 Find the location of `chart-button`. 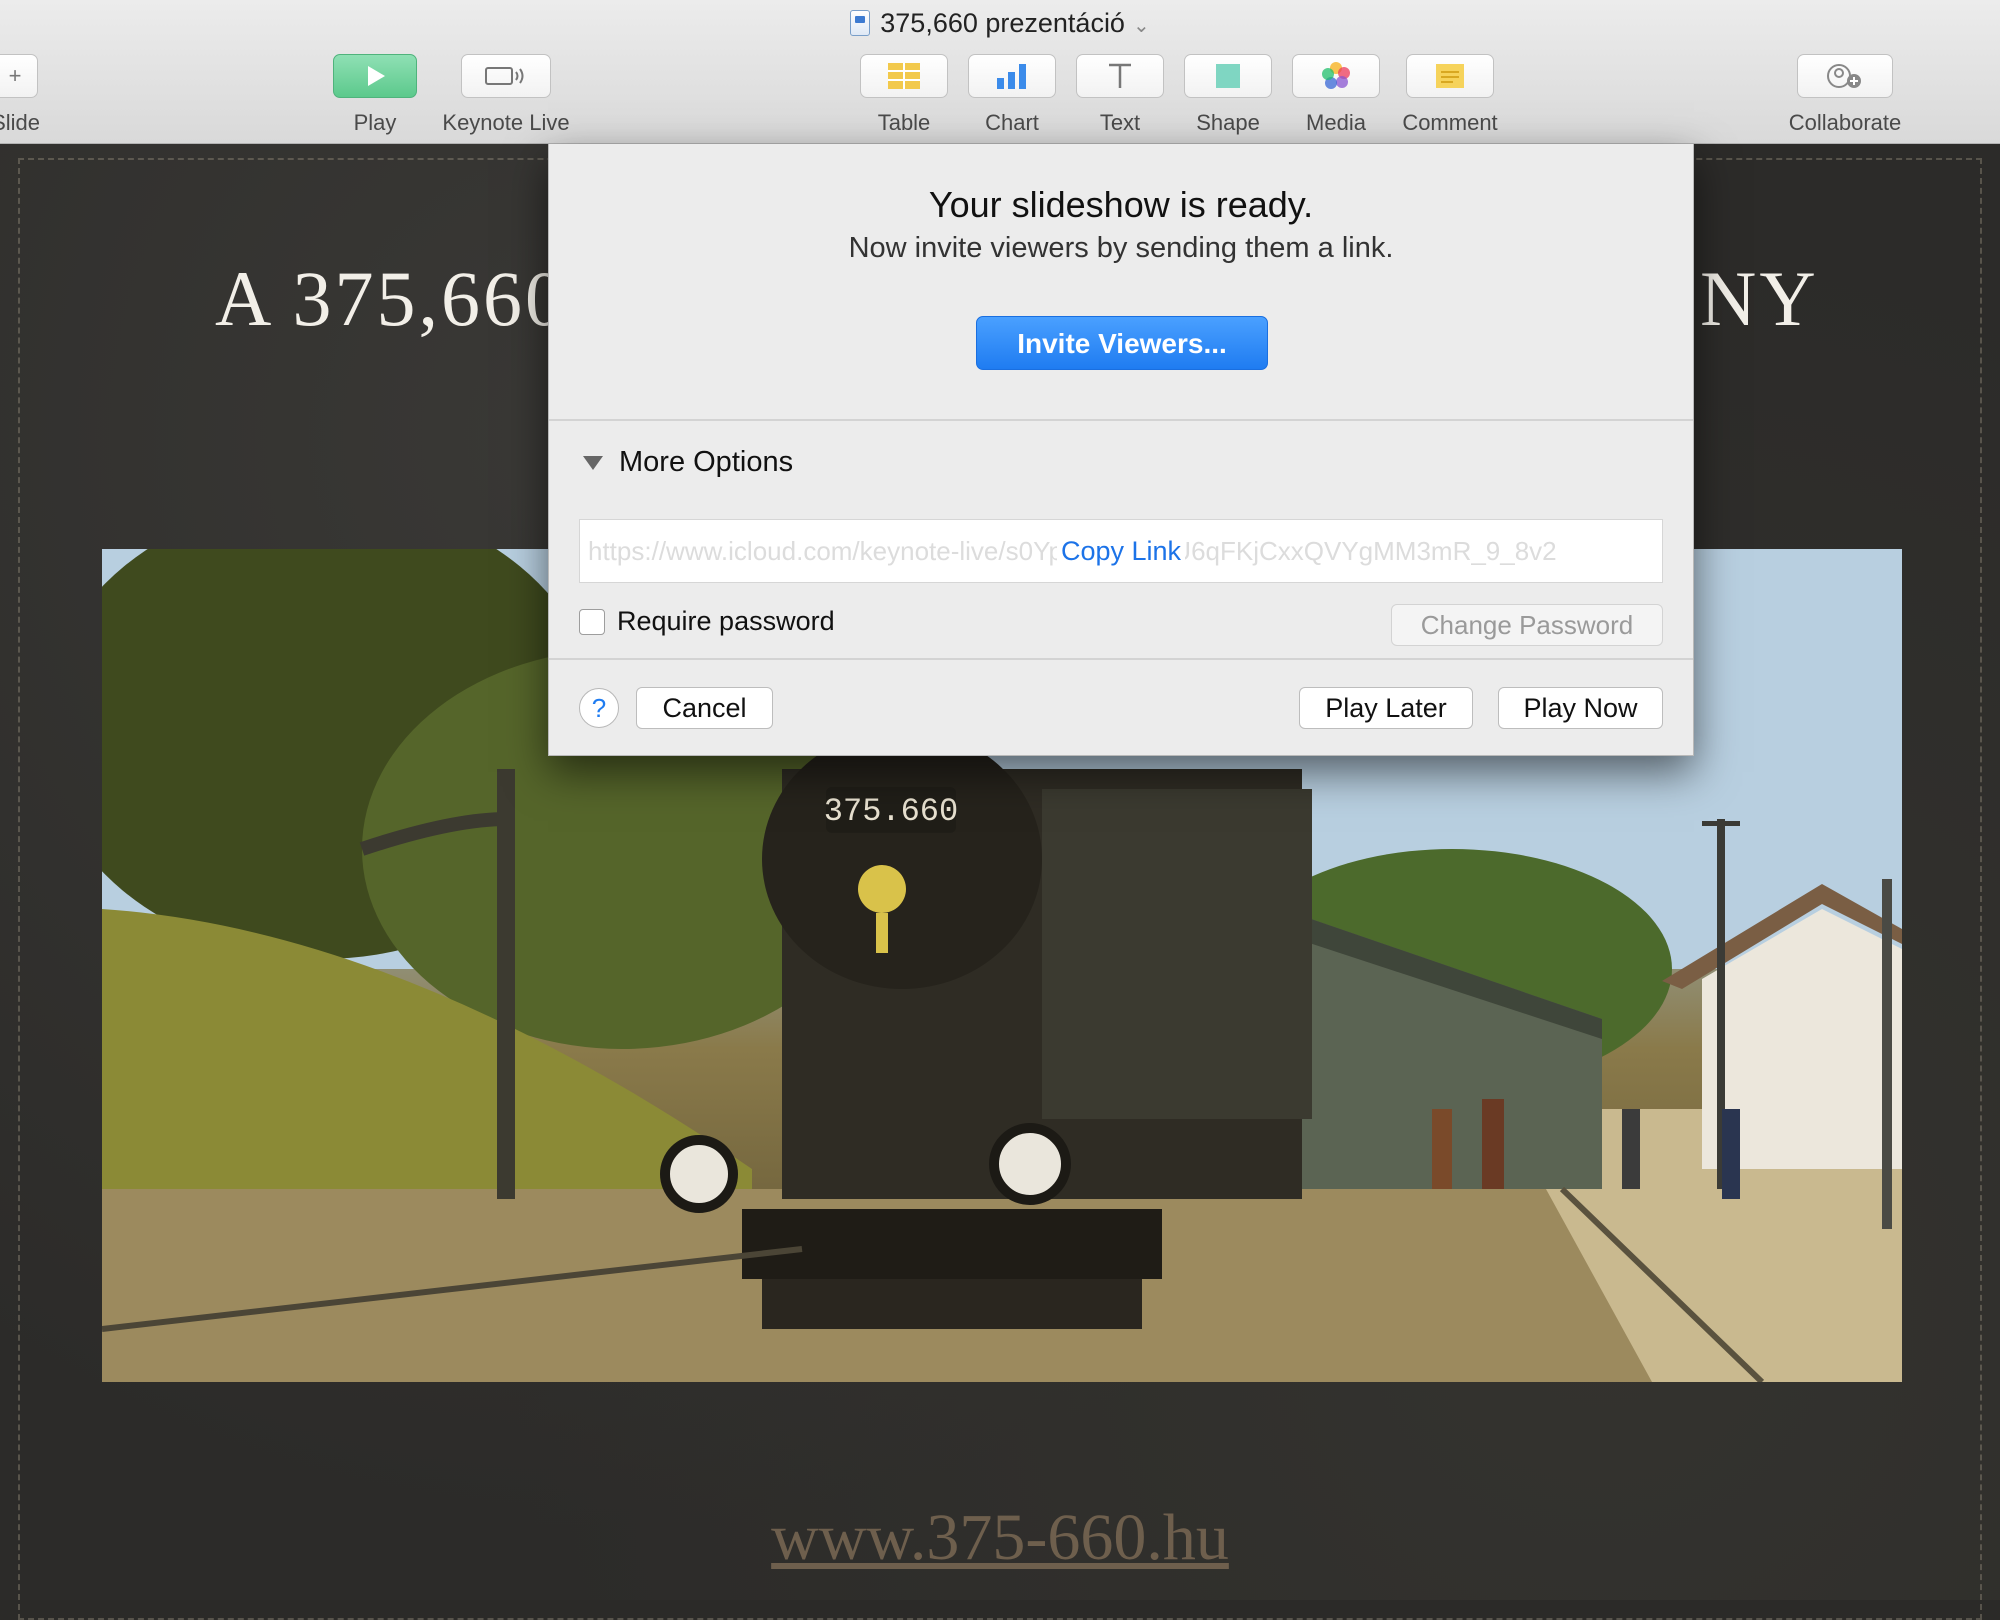

chart-button is located at coordinates (1012, 76).